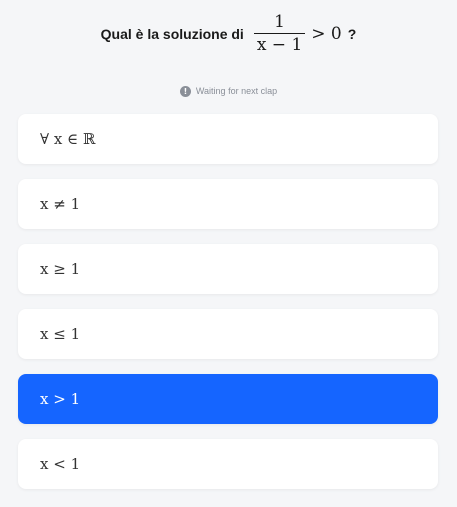  What do you see at coordinates (228, 399) in the screenshot?
I see `answer-option-x-greater-1: x > 1` at bounding box center [228, 399].